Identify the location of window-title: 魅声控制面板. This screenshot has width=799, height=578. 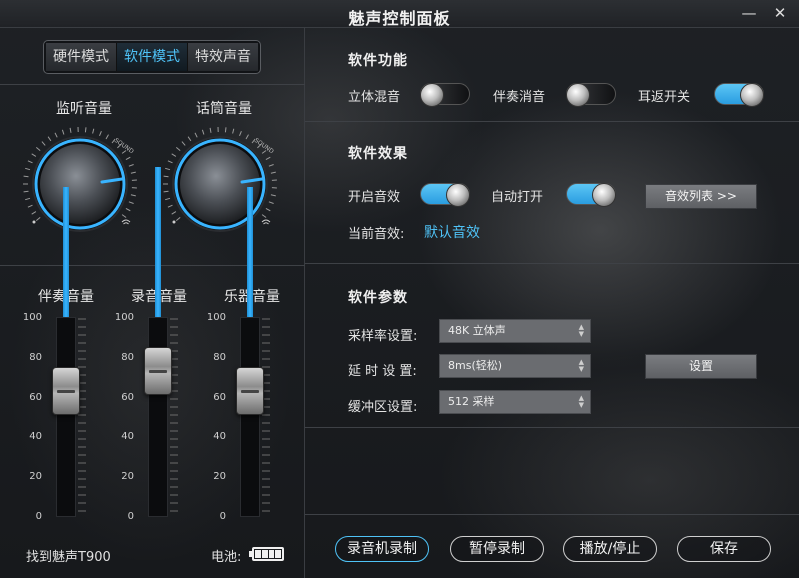
(399, 18).